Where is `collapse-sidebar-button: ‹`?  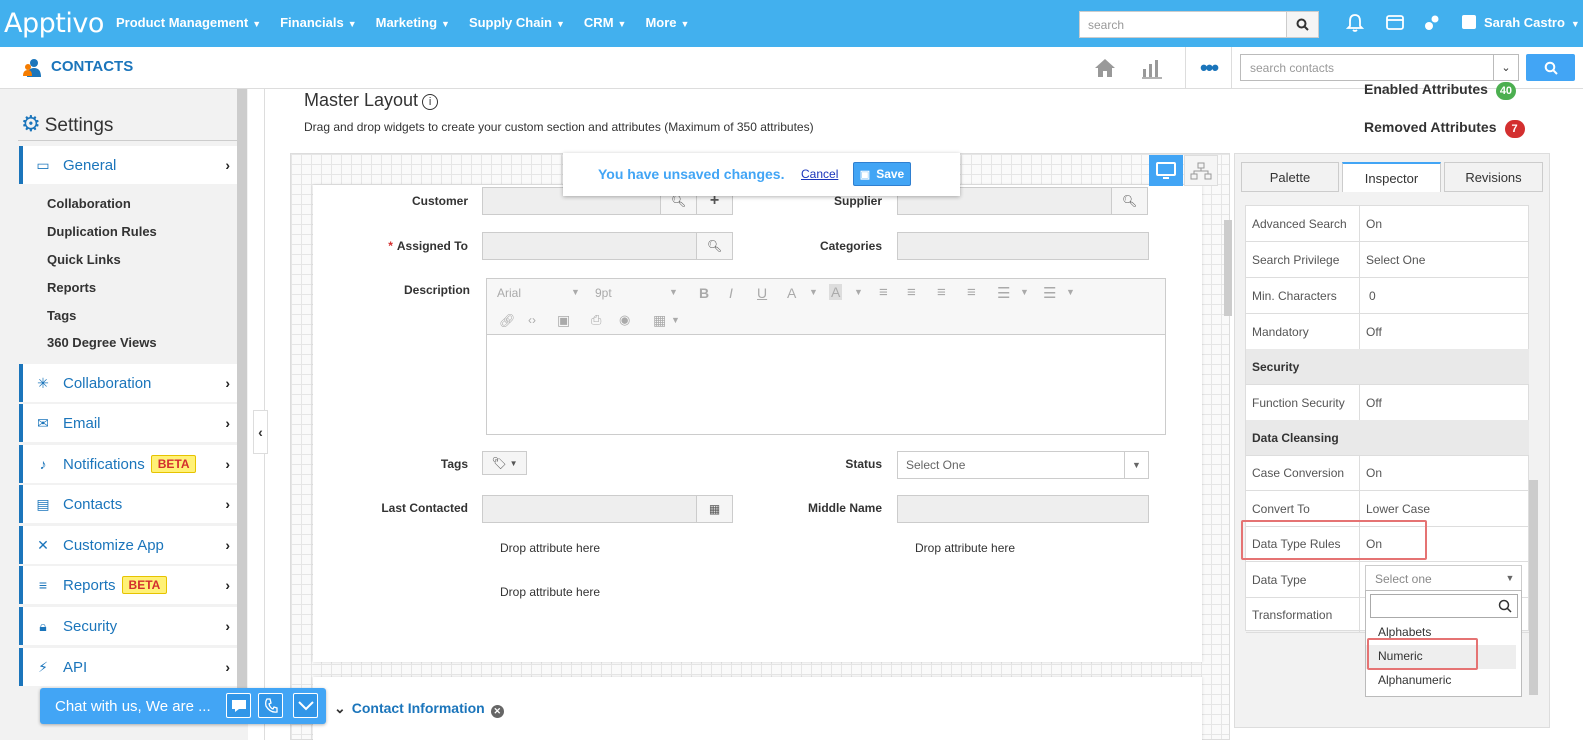 collapse-sidebar-button: ‹ is located at coordinates (260, 432).